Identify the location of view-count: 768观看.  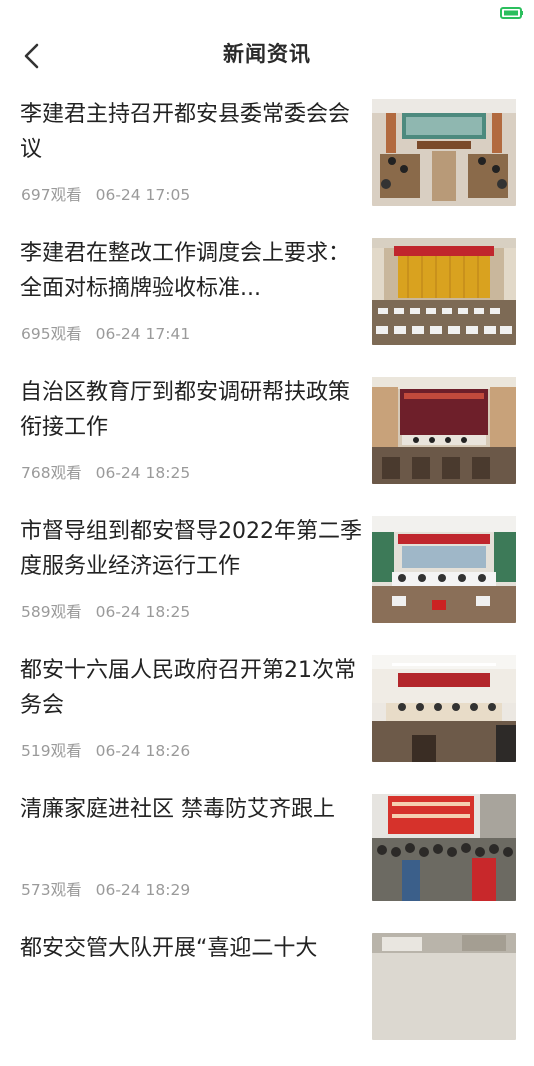
(51, 473).